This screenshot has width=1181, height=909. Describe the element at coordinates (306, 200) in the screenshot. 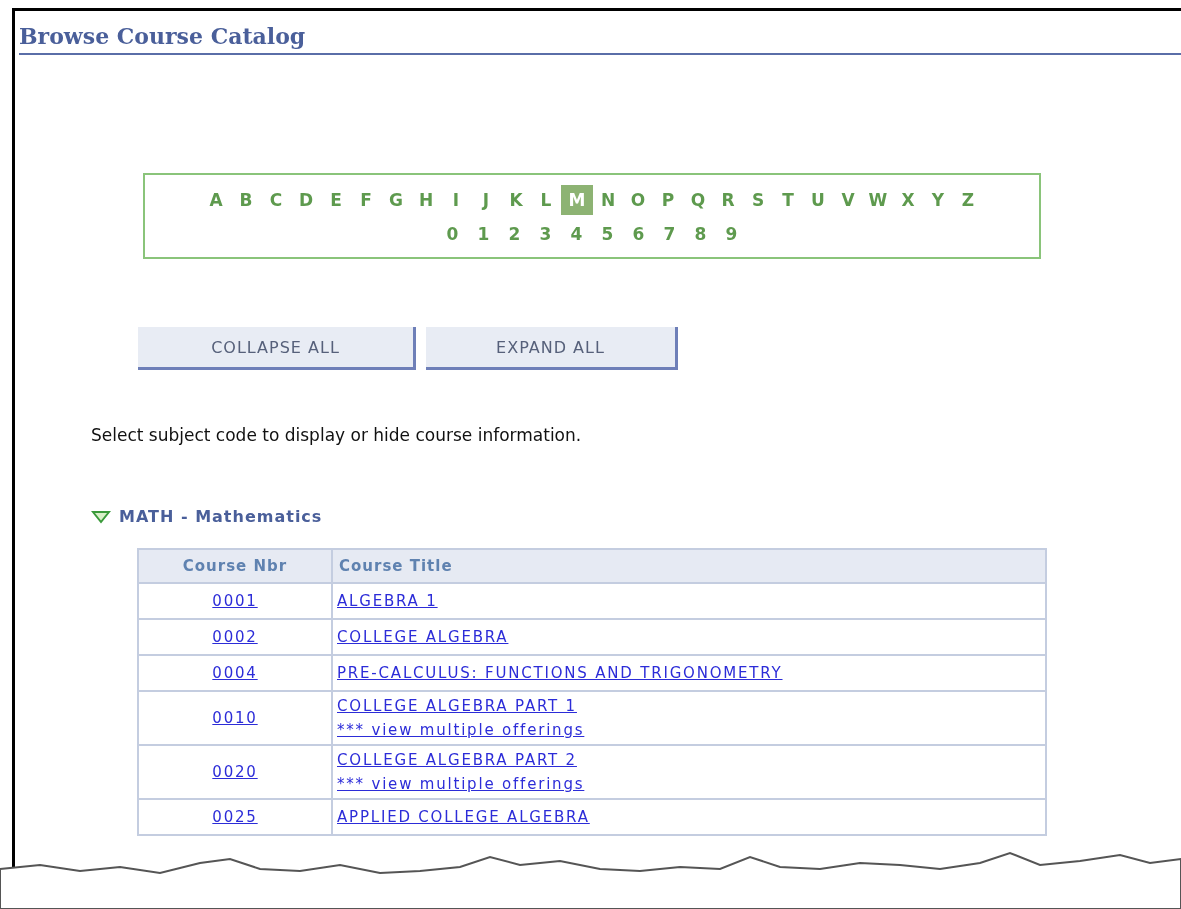

I see `letter-link: D` at that location.